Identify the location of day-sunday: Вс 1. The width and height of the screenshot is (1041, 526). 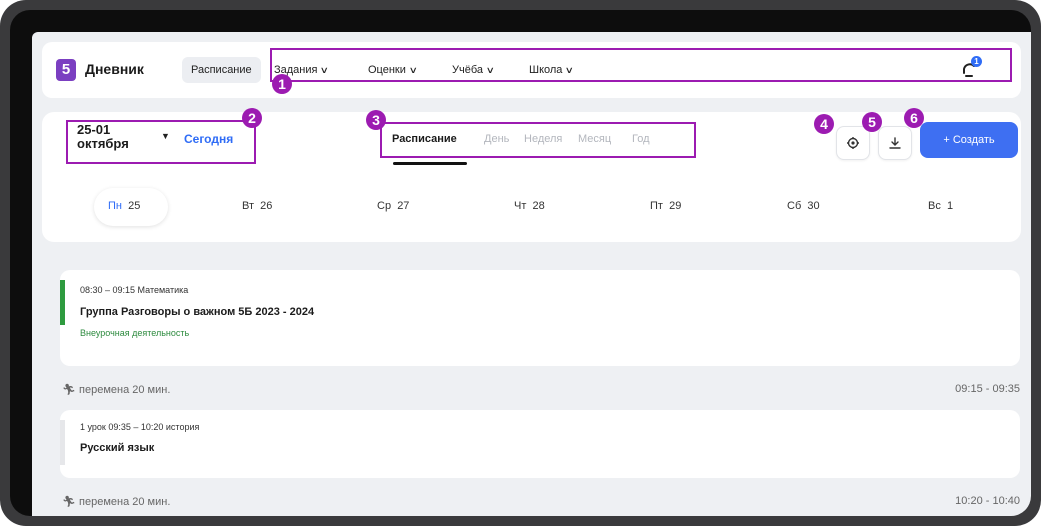
(940, 206).